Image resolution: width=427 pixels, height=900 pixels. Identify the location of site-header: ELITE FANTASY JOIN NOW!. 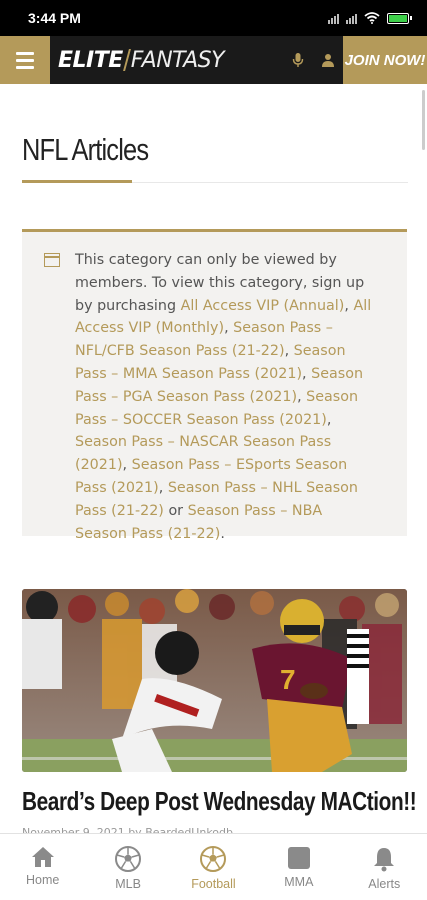
(213, 60).